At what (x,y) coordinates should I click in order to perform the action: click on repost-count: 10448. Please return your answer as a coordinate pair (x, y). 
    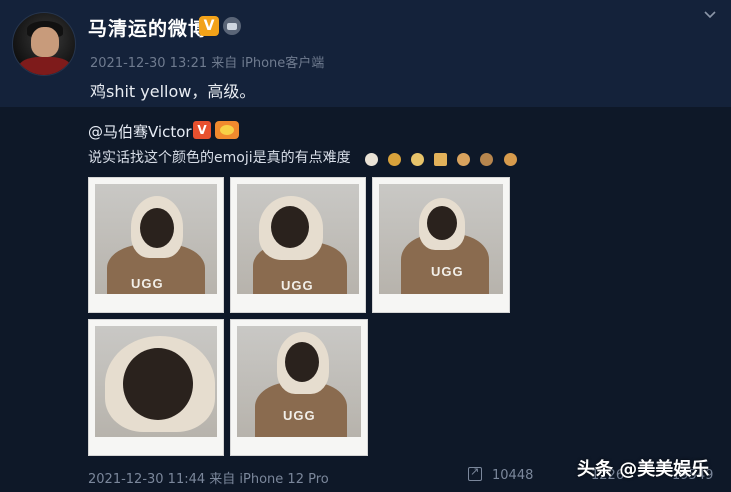
    Looking at the image, I should click on (512, 475).